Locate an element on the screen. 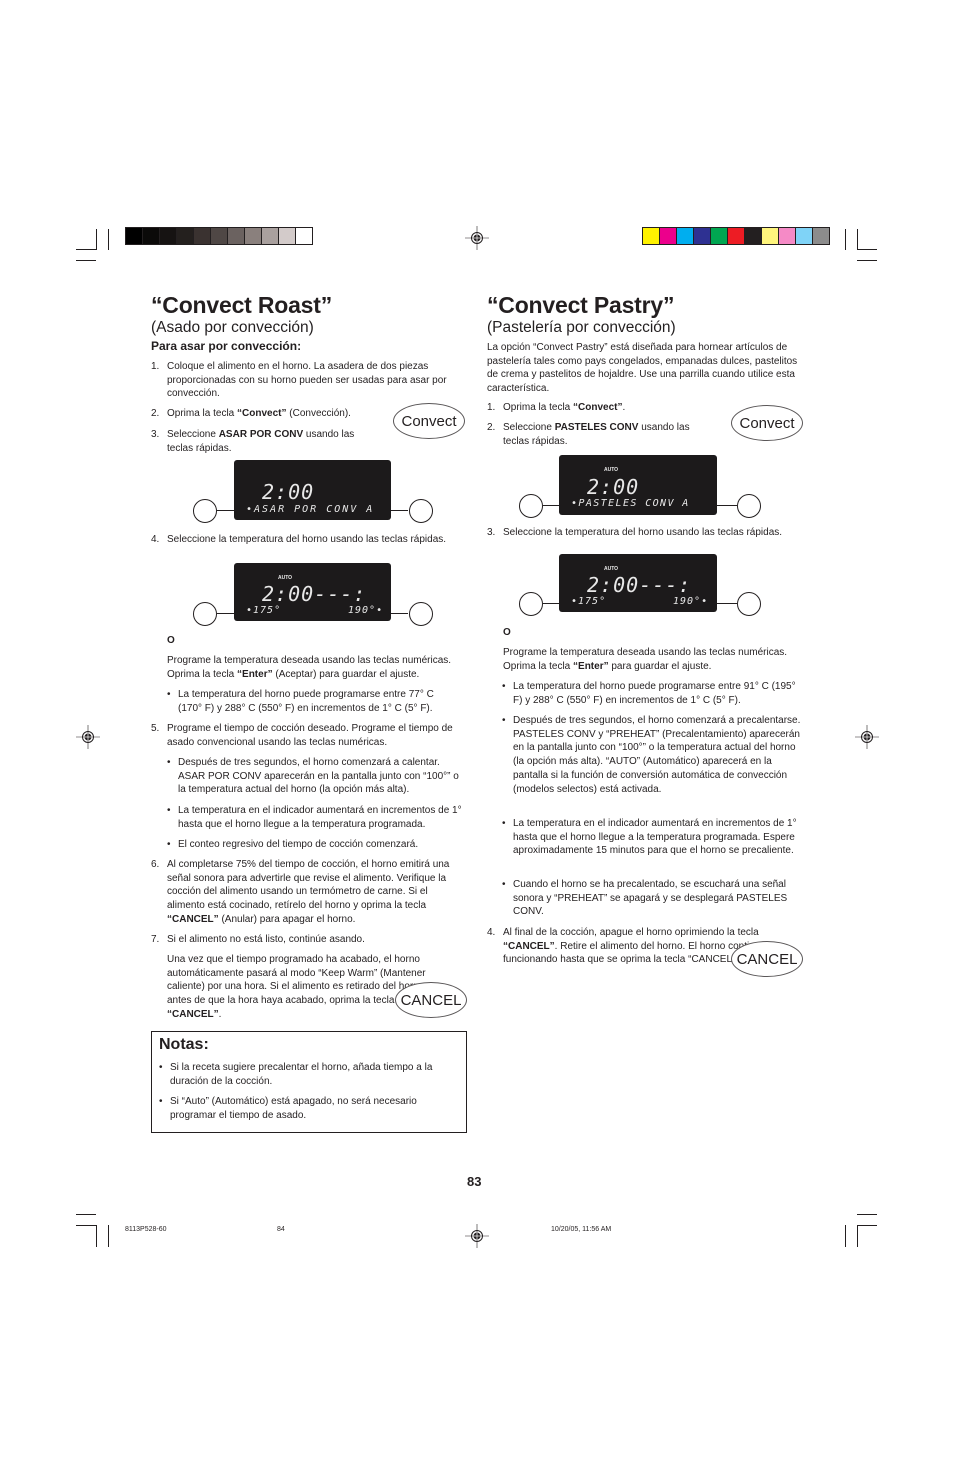  display-auto-indicator: AUTO is located at coordinates (611, 569).